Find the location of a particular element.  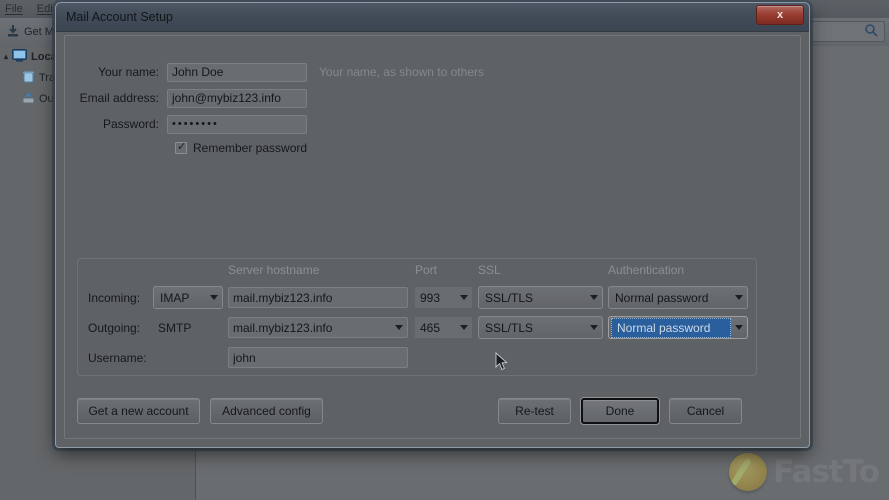

incoming-port-value: 993 is located at coordinates (430, 297).